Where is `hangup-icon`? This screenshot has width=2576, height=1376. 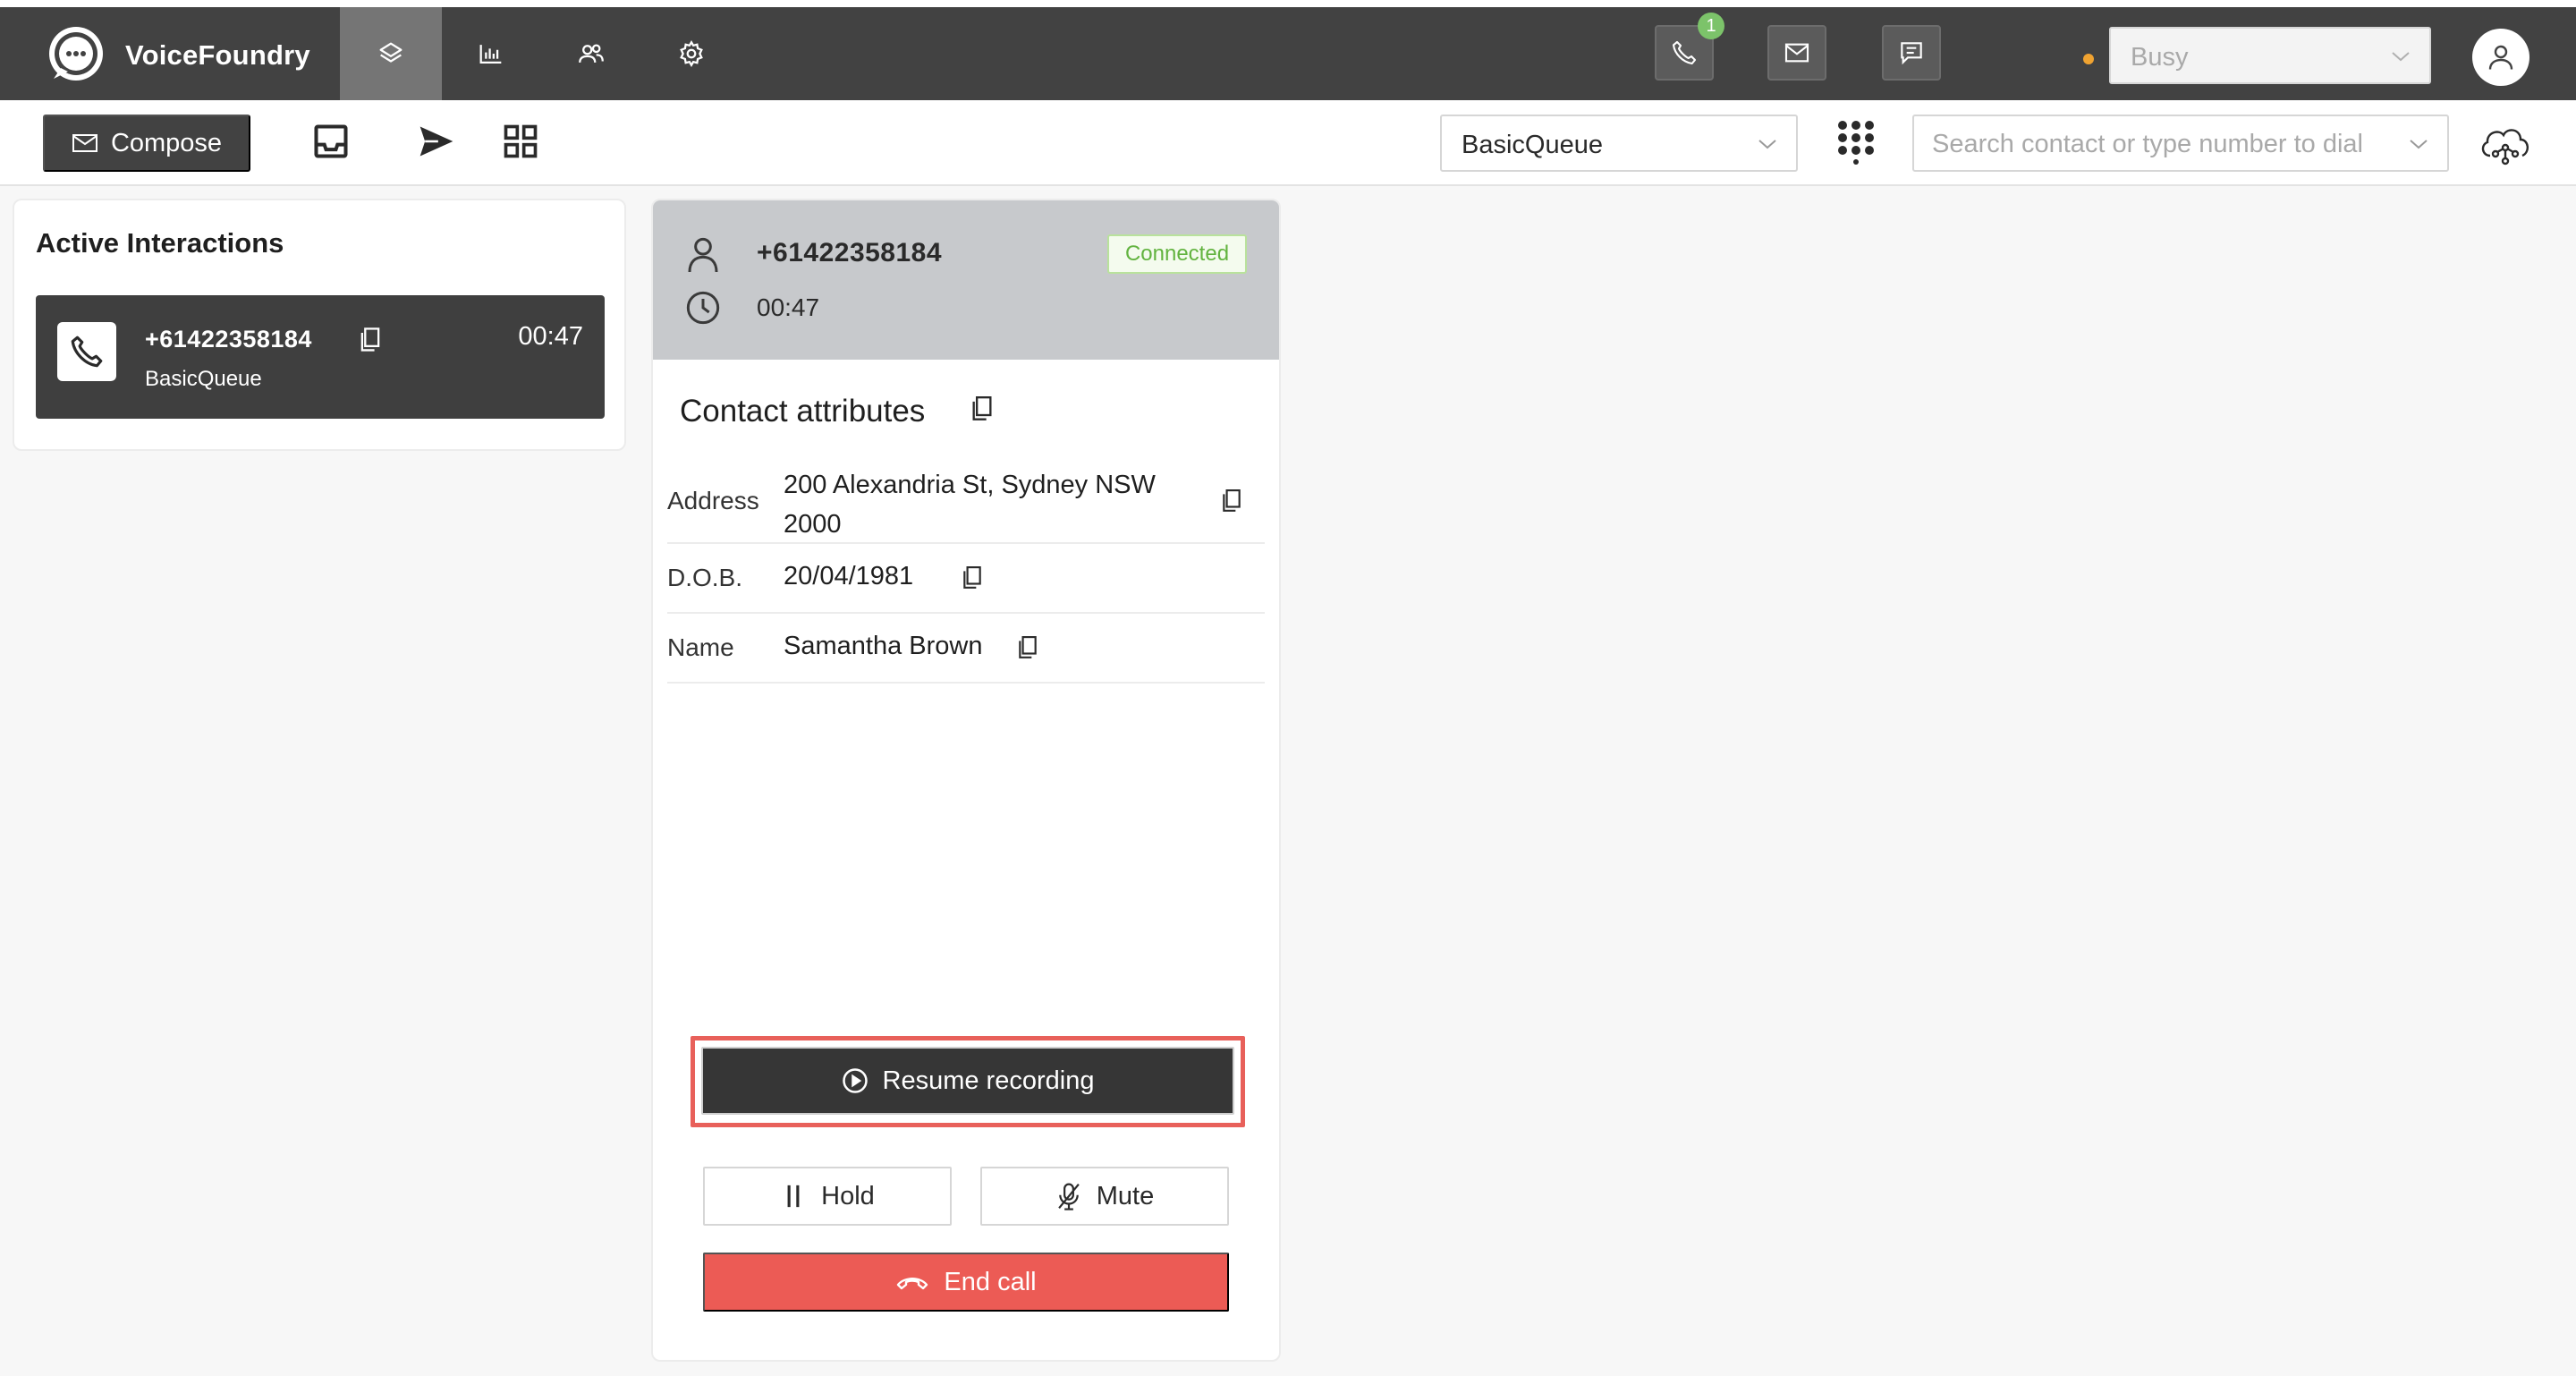 hangup-icon is located at coordinates (912, 1284).